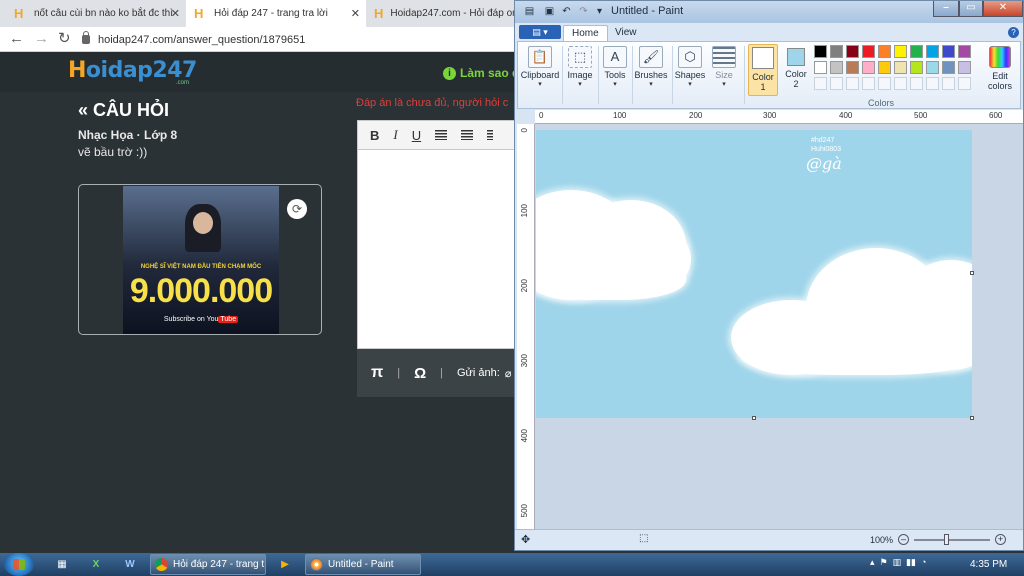 This screenshot has height=576, width=1024. What do you see at coordinates (440, 13) in the screenshot?
I see `tab-3: H Hoidap247.com - Hỏi đáp onli` at bounding box center [440, 13].